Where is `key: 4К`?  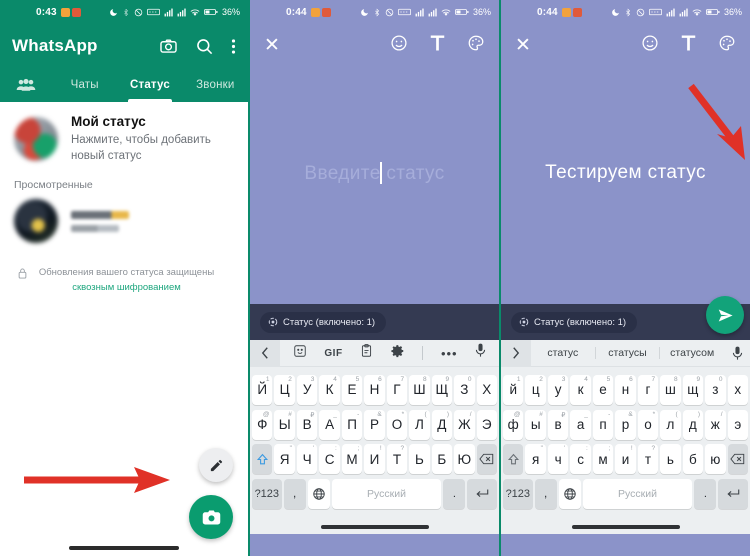 key: 4К is located at coordinates (329, 389).